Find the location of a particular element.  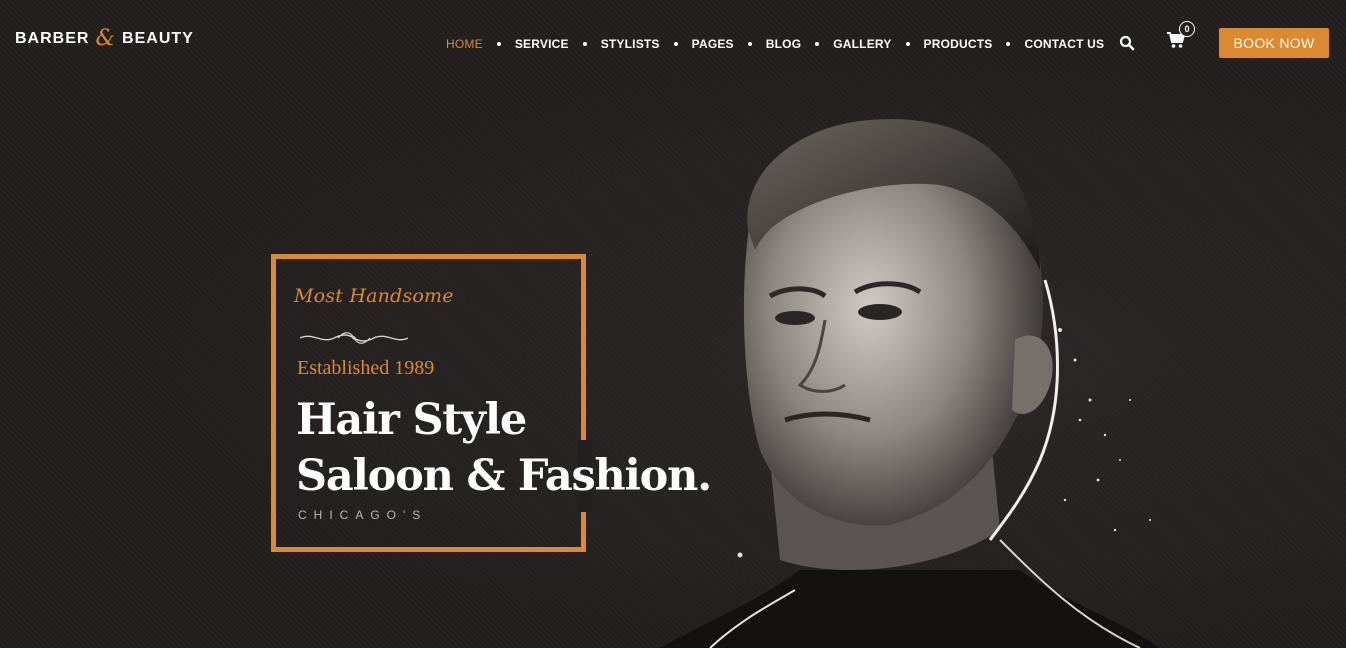

nav-item-pages: PAGES is located at coordinates (713, 44).